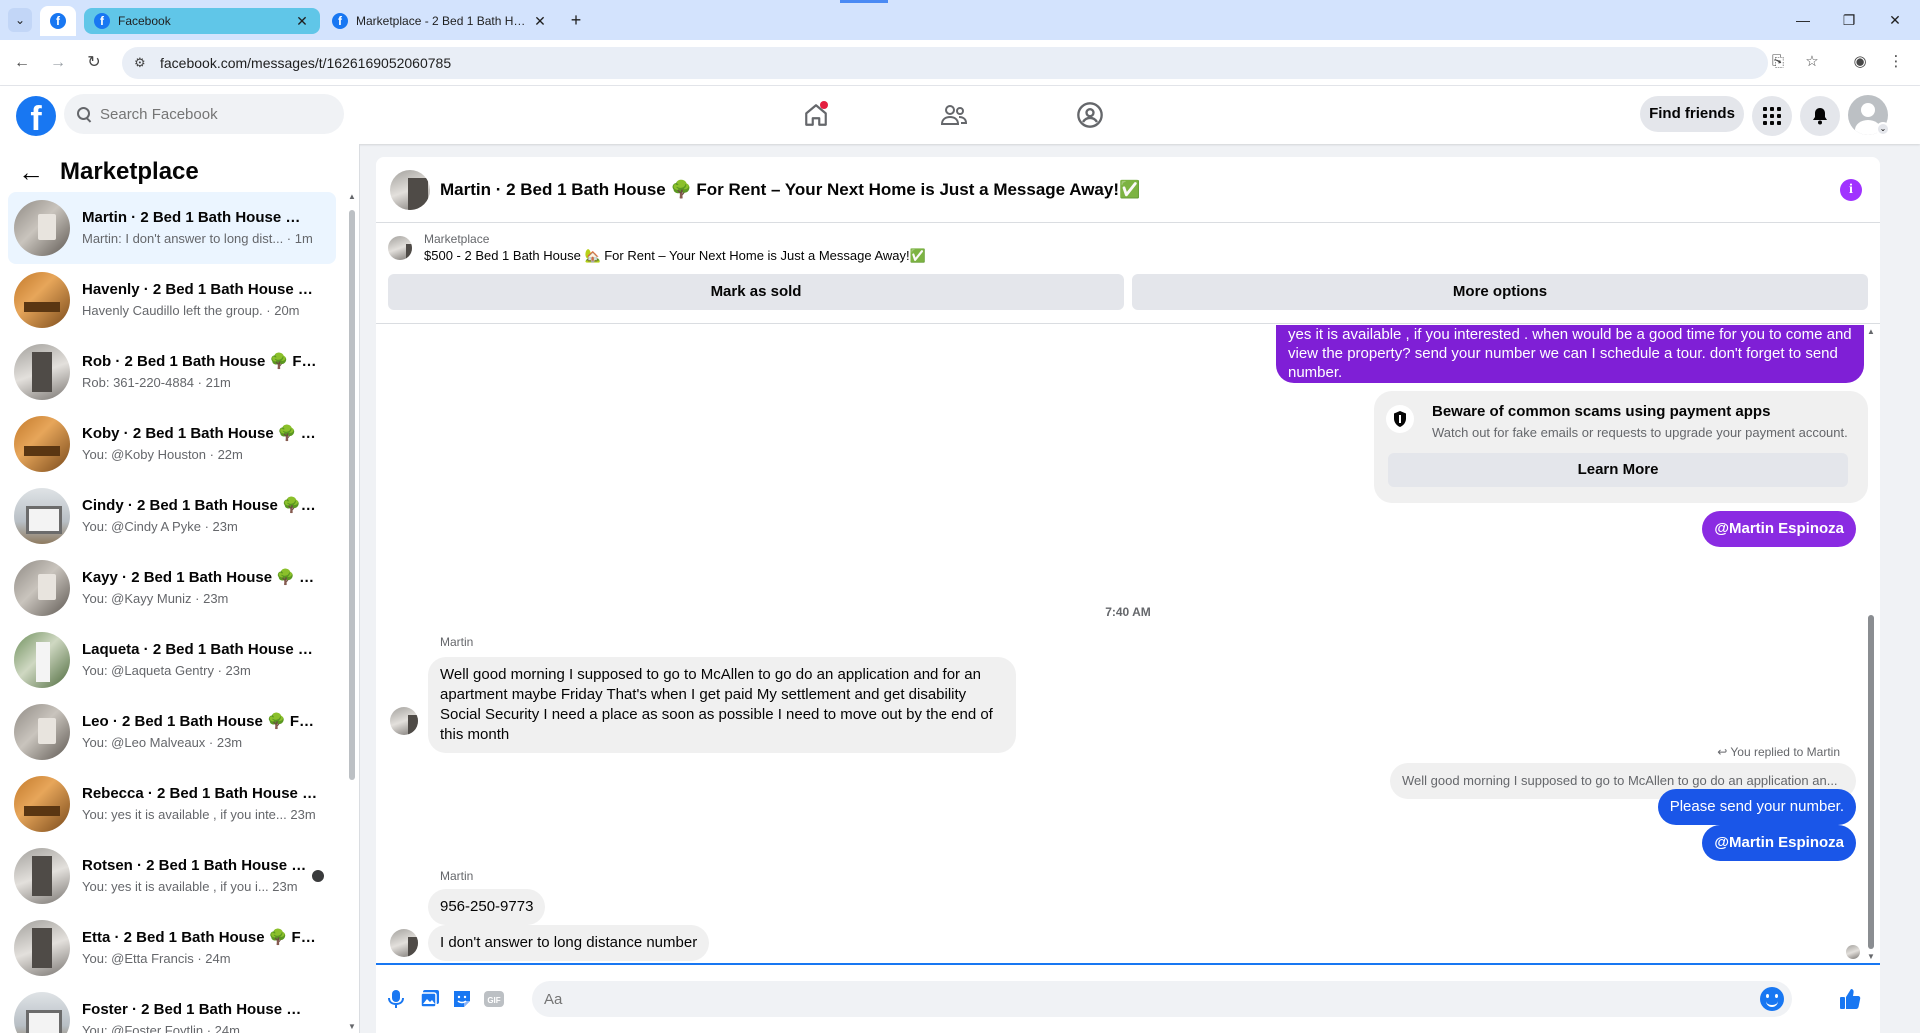 The height and width of the screenshot is (1033, 1920). What do you see at coordinates (144, 21) in the screenshot?
I see `tab-title: Facebook` at bounding box center [144, 21].